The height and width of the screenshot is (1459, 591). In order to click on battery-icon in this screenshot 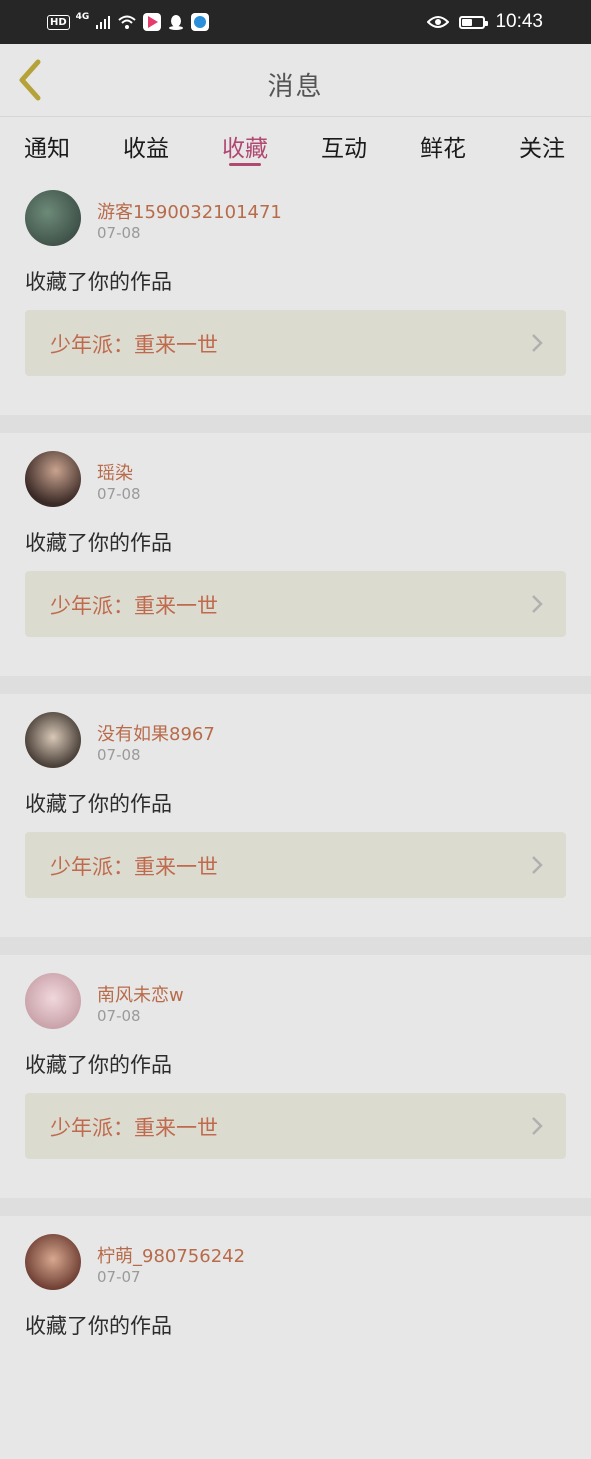, I will do `click(474, 22)`.